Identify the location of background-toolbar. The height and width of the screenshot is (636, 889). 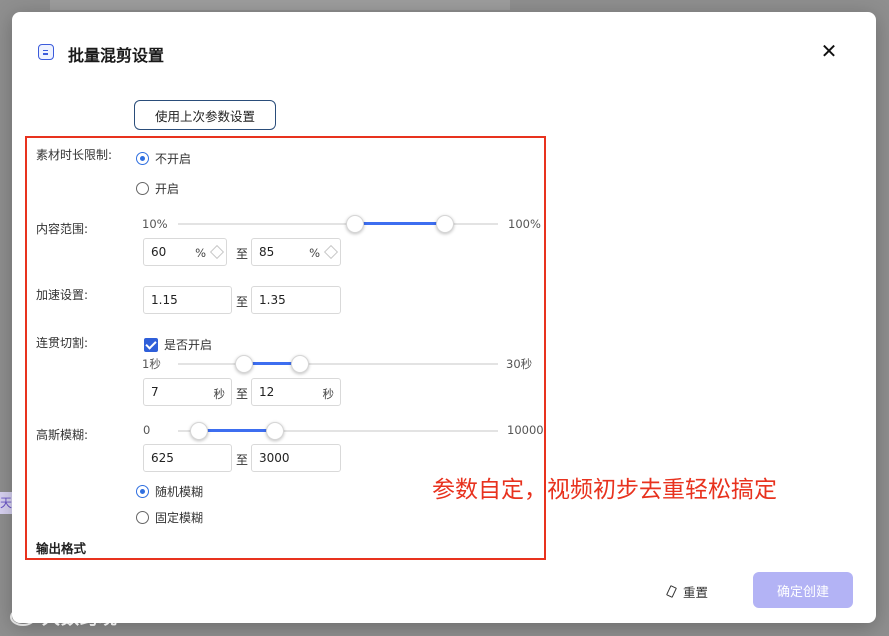
(280, 5).